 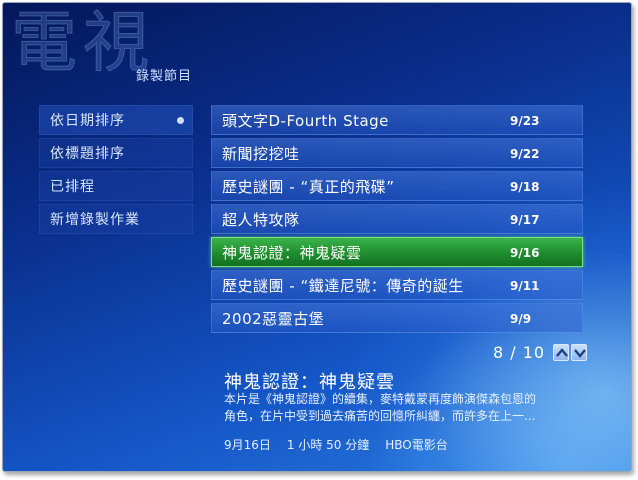 What do you see at coordinates (397, 318) in the screenshot?
I see `list-item: 2002惡靈古堡 9/9` at bounding box center [397, 318].